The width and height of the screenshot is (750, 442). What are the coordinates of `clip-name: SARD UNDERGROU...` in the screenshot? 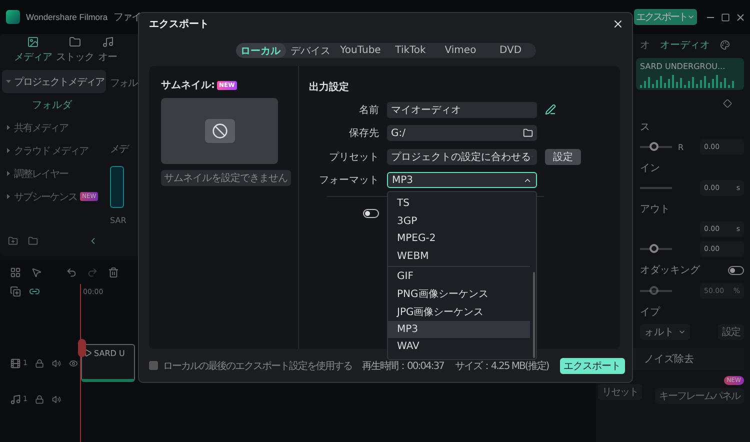 It's located at (683, 66).